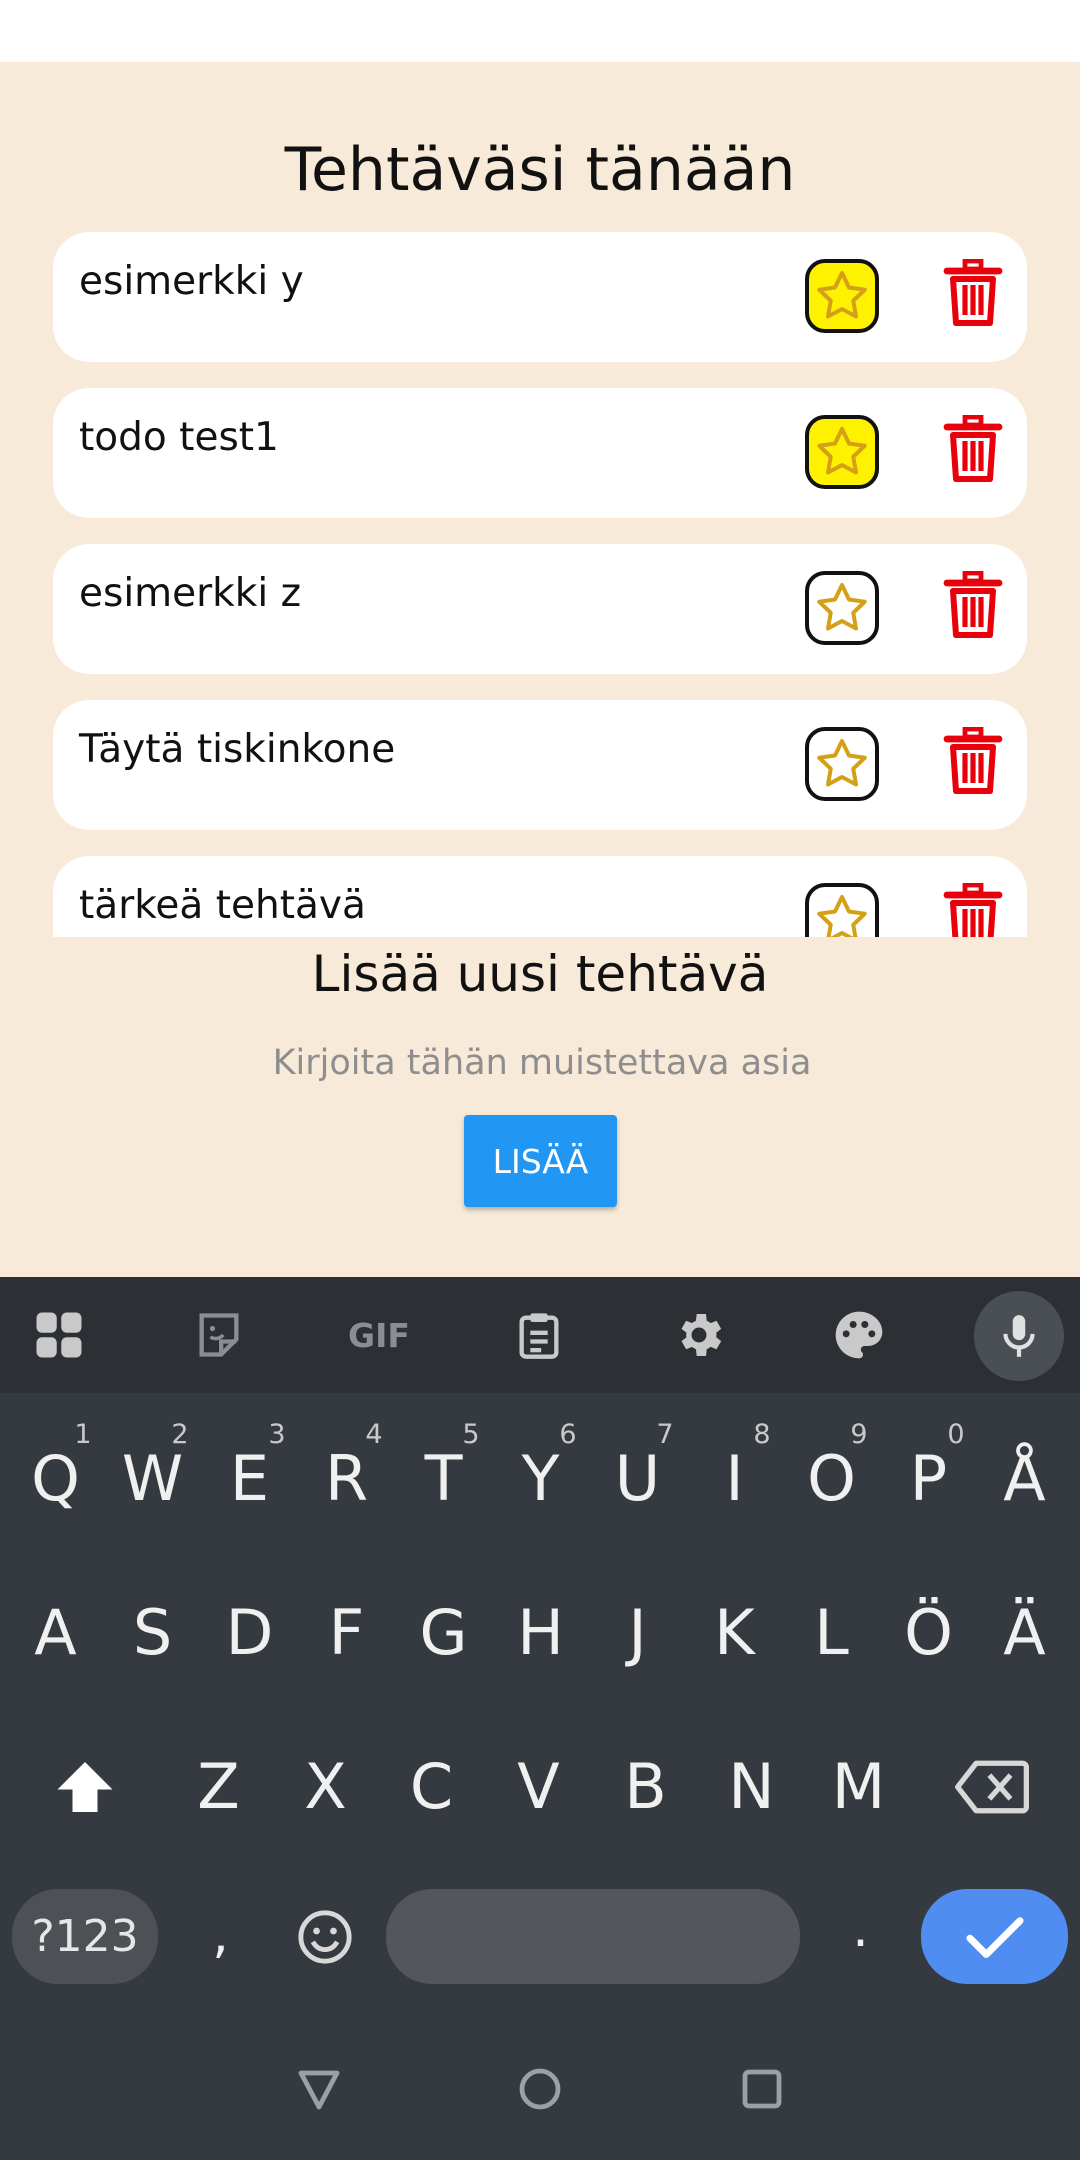 The width and height of the screenshot is (1080, 2160). I want to click on todo-item-text: todo test1, so click(179, 437).